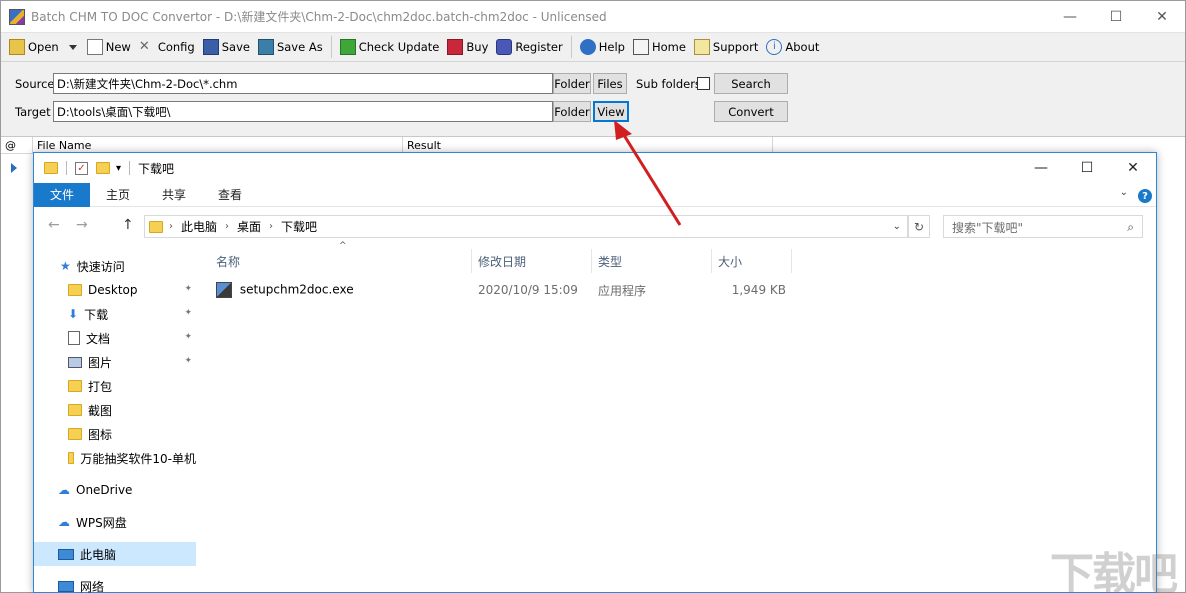 The width and height of the screenshot is (1186, 593). I want to click on sidebar-item-onedrive: ☁ OneDrive, so click(115, 490).